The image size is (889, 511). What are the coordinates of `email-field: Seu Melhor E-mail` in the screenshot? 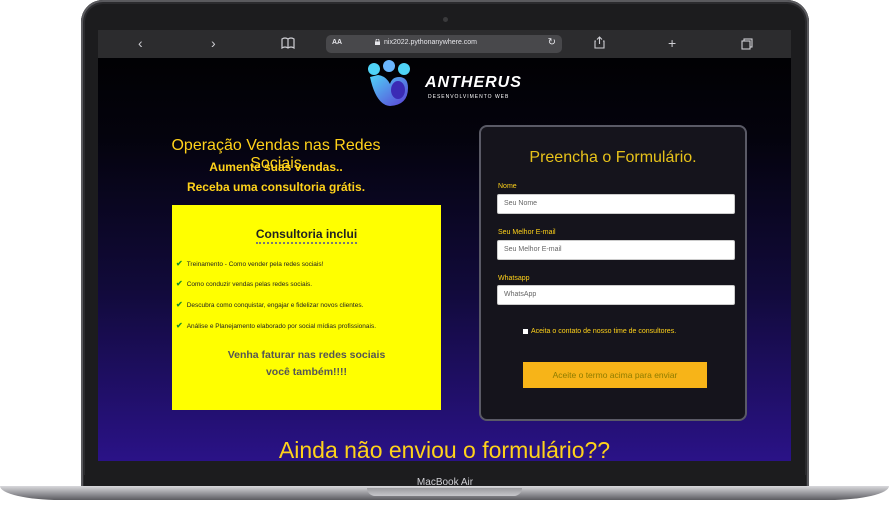 It's located at (616, 250).